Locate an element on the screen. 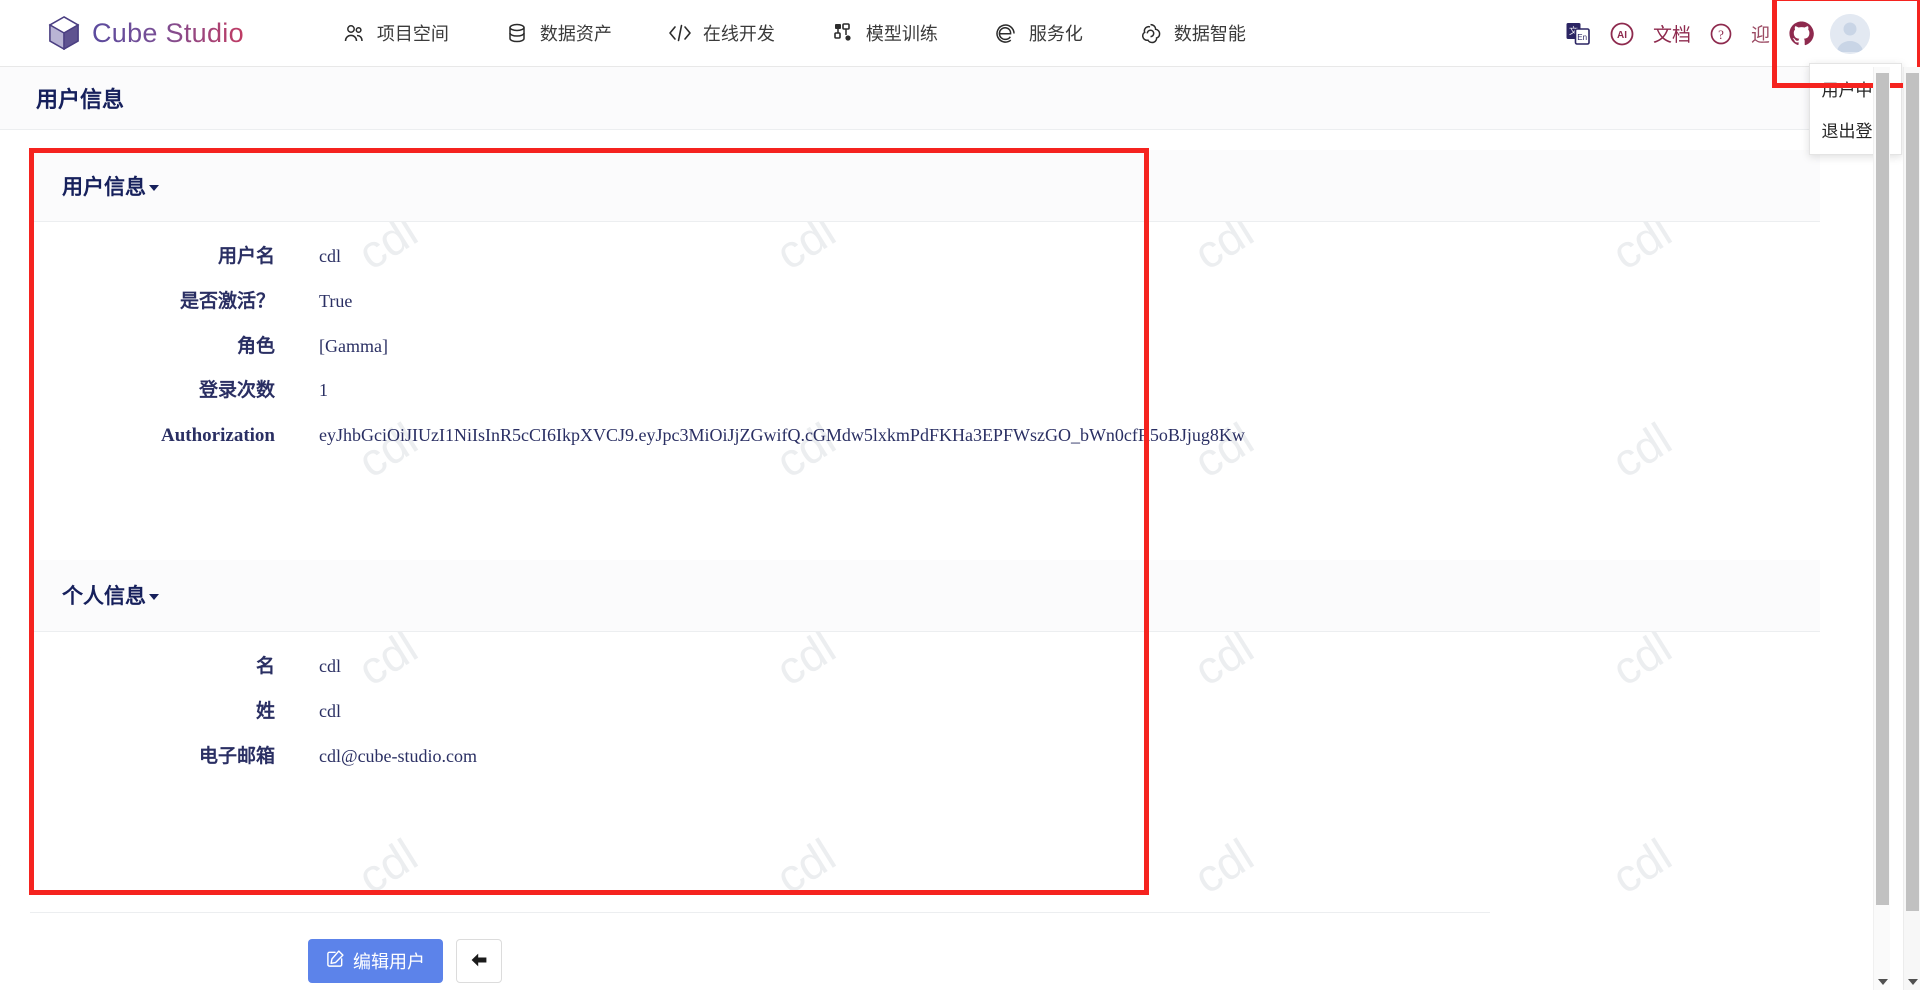  welcome-label: 迎 is located at coordinates (1760, 35).